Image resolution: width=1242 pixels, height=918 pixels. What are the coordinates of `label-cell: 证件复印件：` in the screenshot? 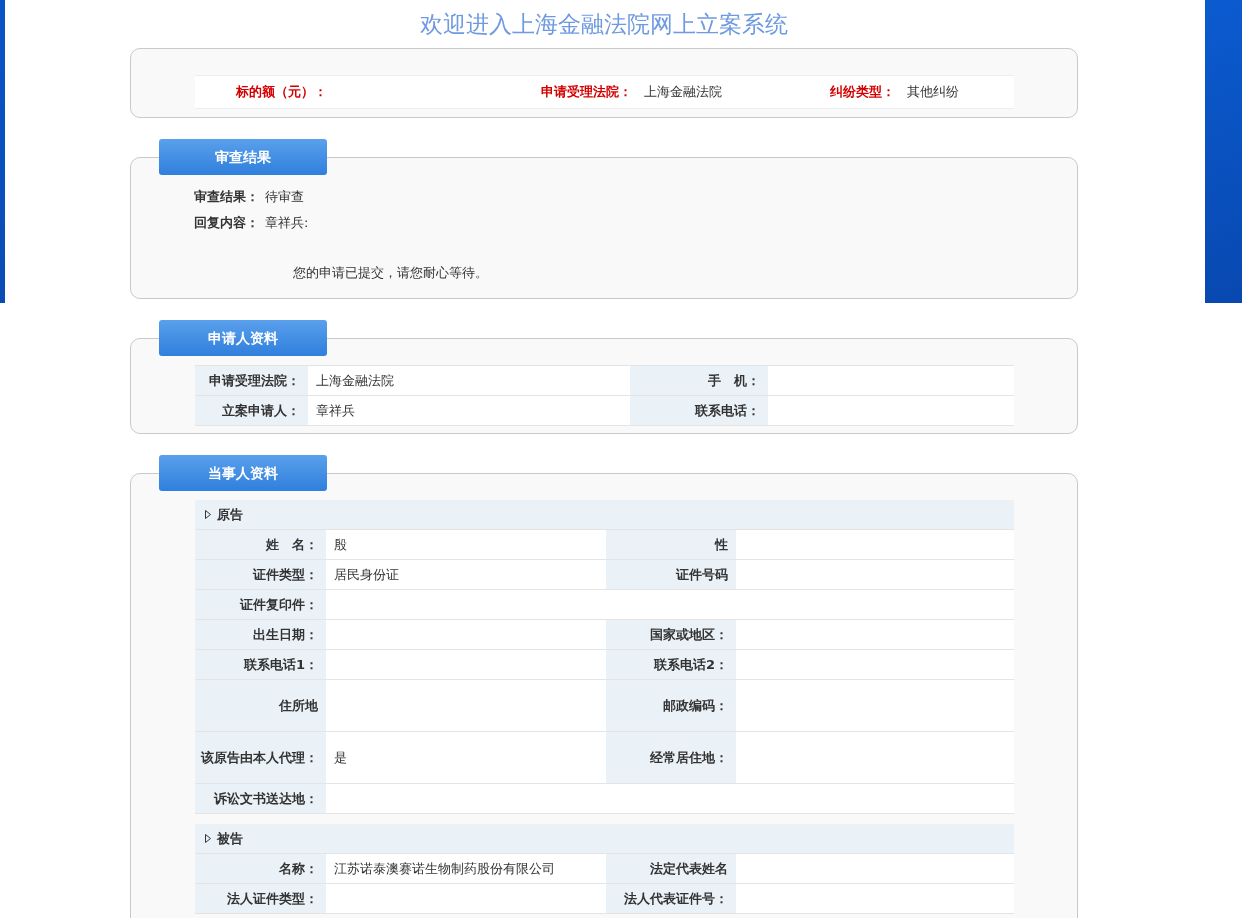 It's located at (260, 604).